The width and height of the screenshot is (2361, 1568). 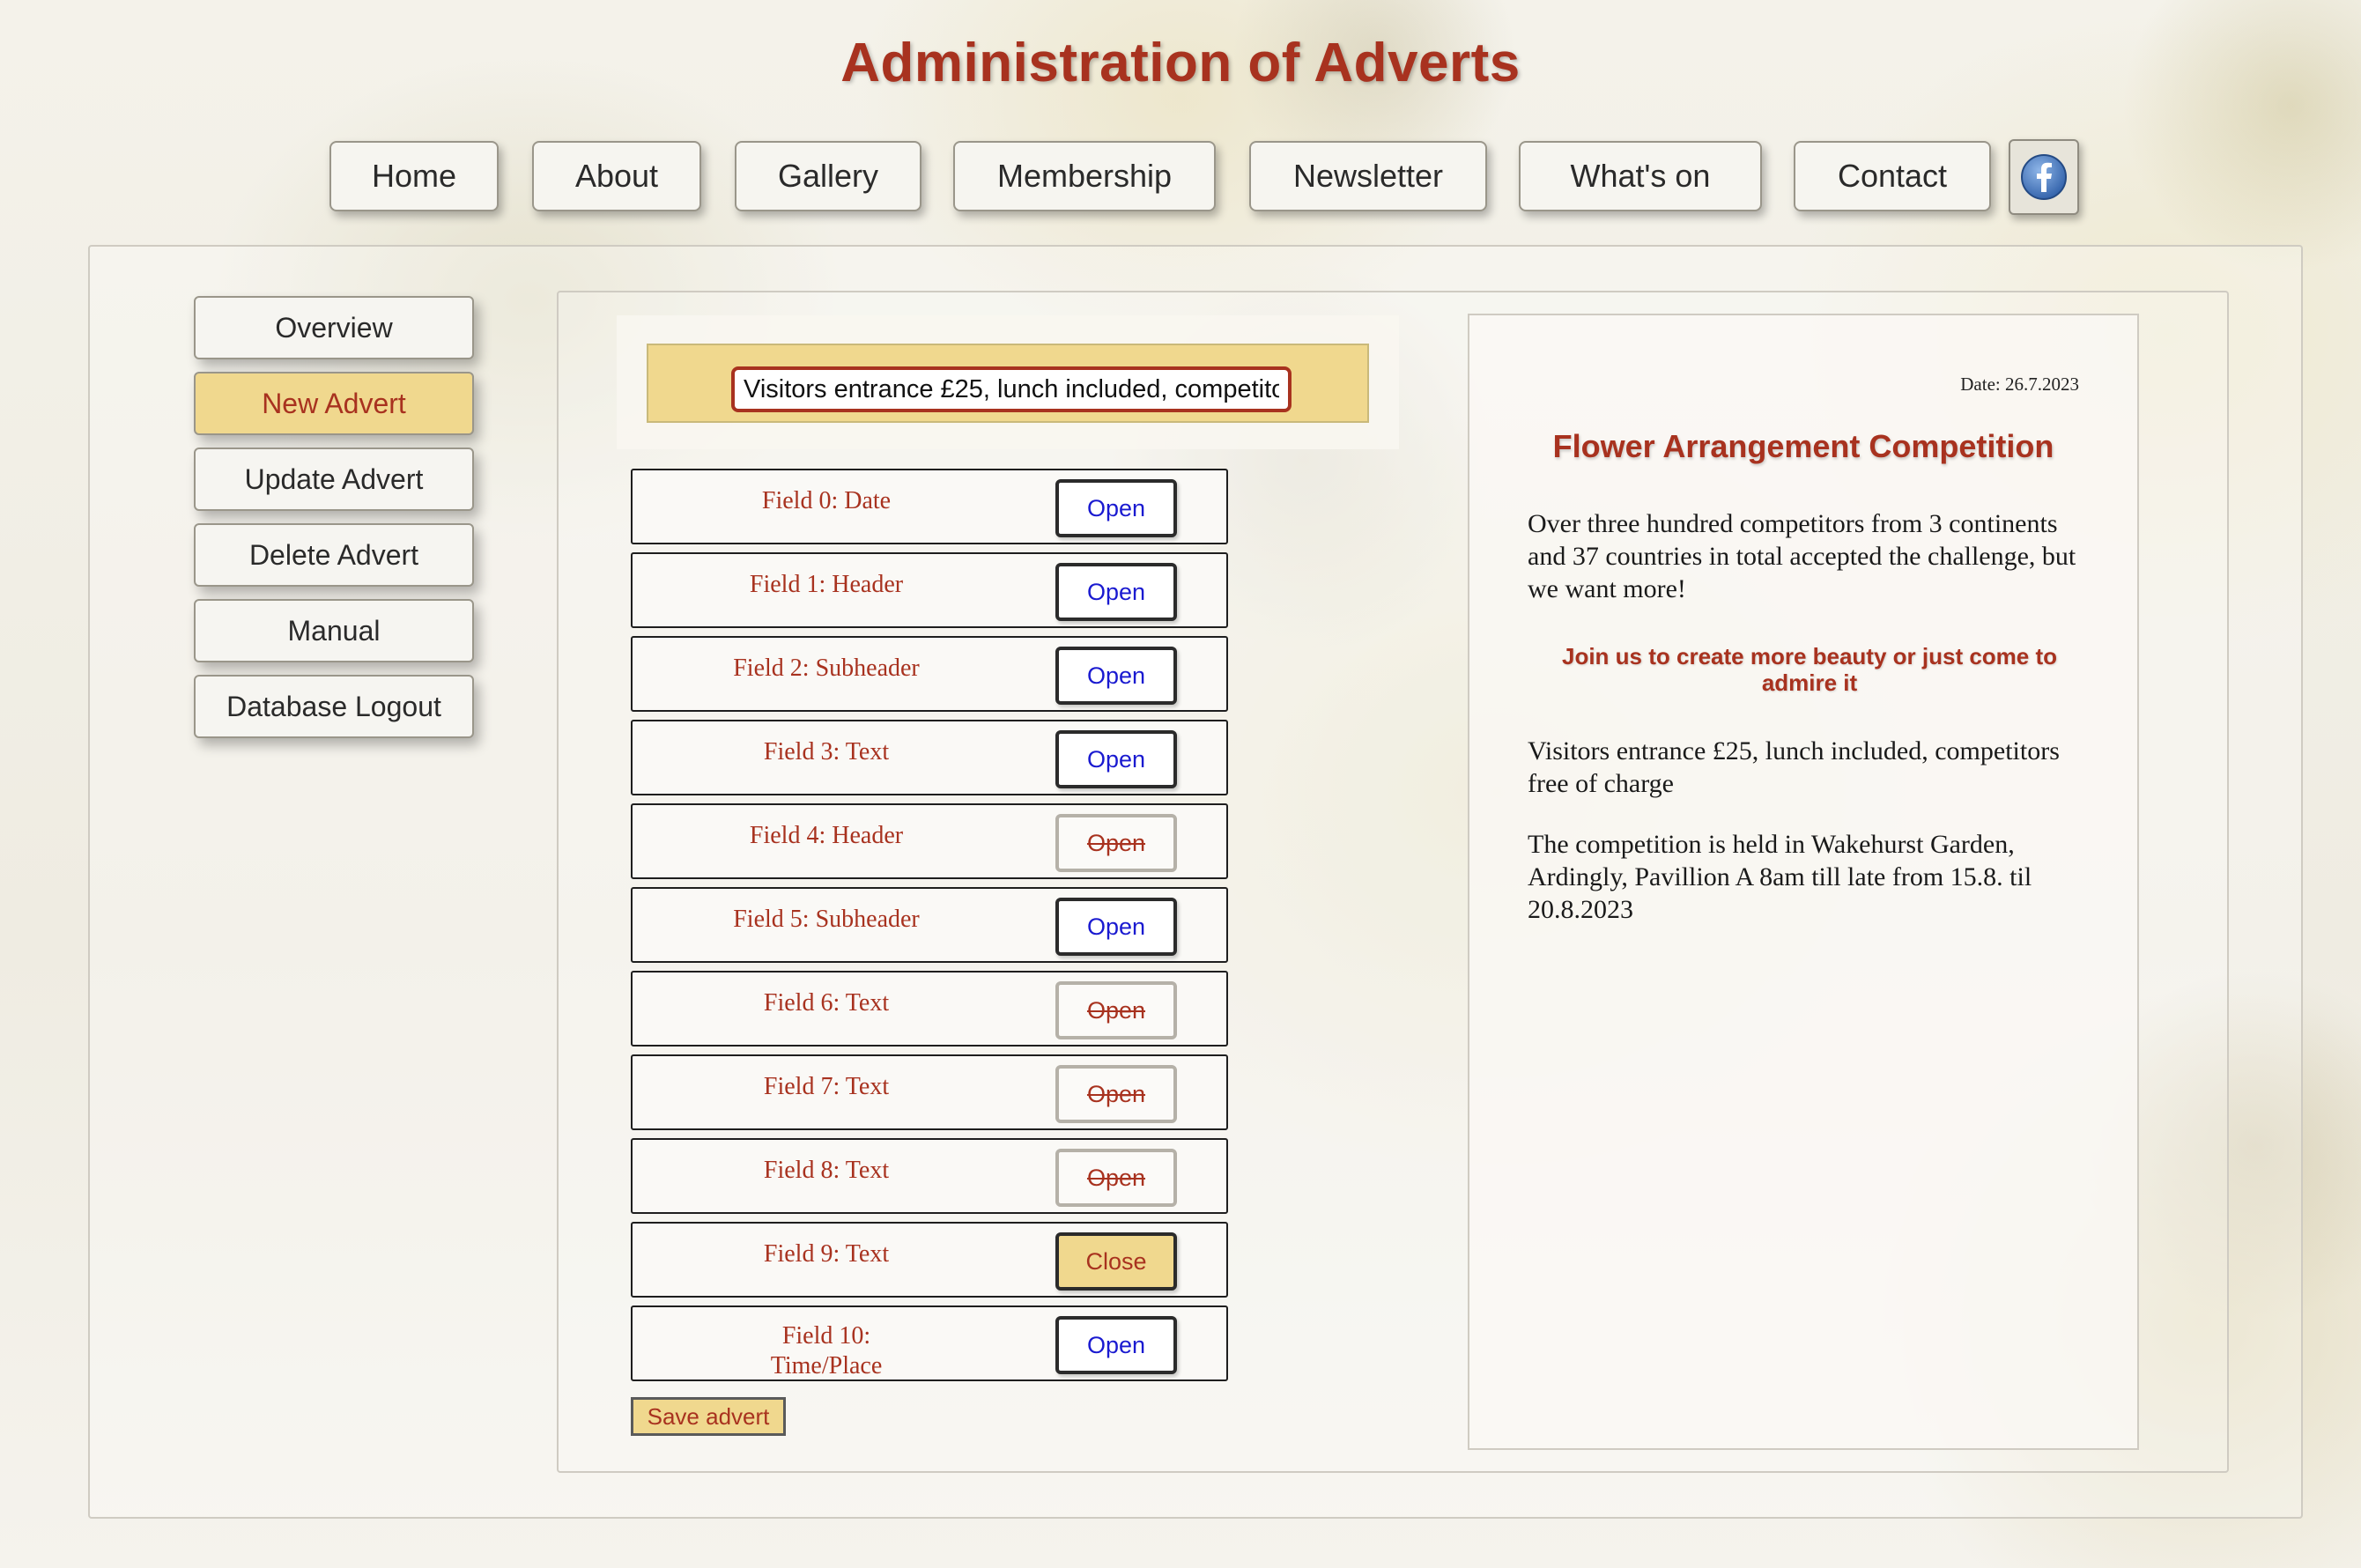 What do you see at coordinates (929, 1260) in the screenshot?
I see `field-row: Field 9: Text Close` at bounding box center [929, 1260].